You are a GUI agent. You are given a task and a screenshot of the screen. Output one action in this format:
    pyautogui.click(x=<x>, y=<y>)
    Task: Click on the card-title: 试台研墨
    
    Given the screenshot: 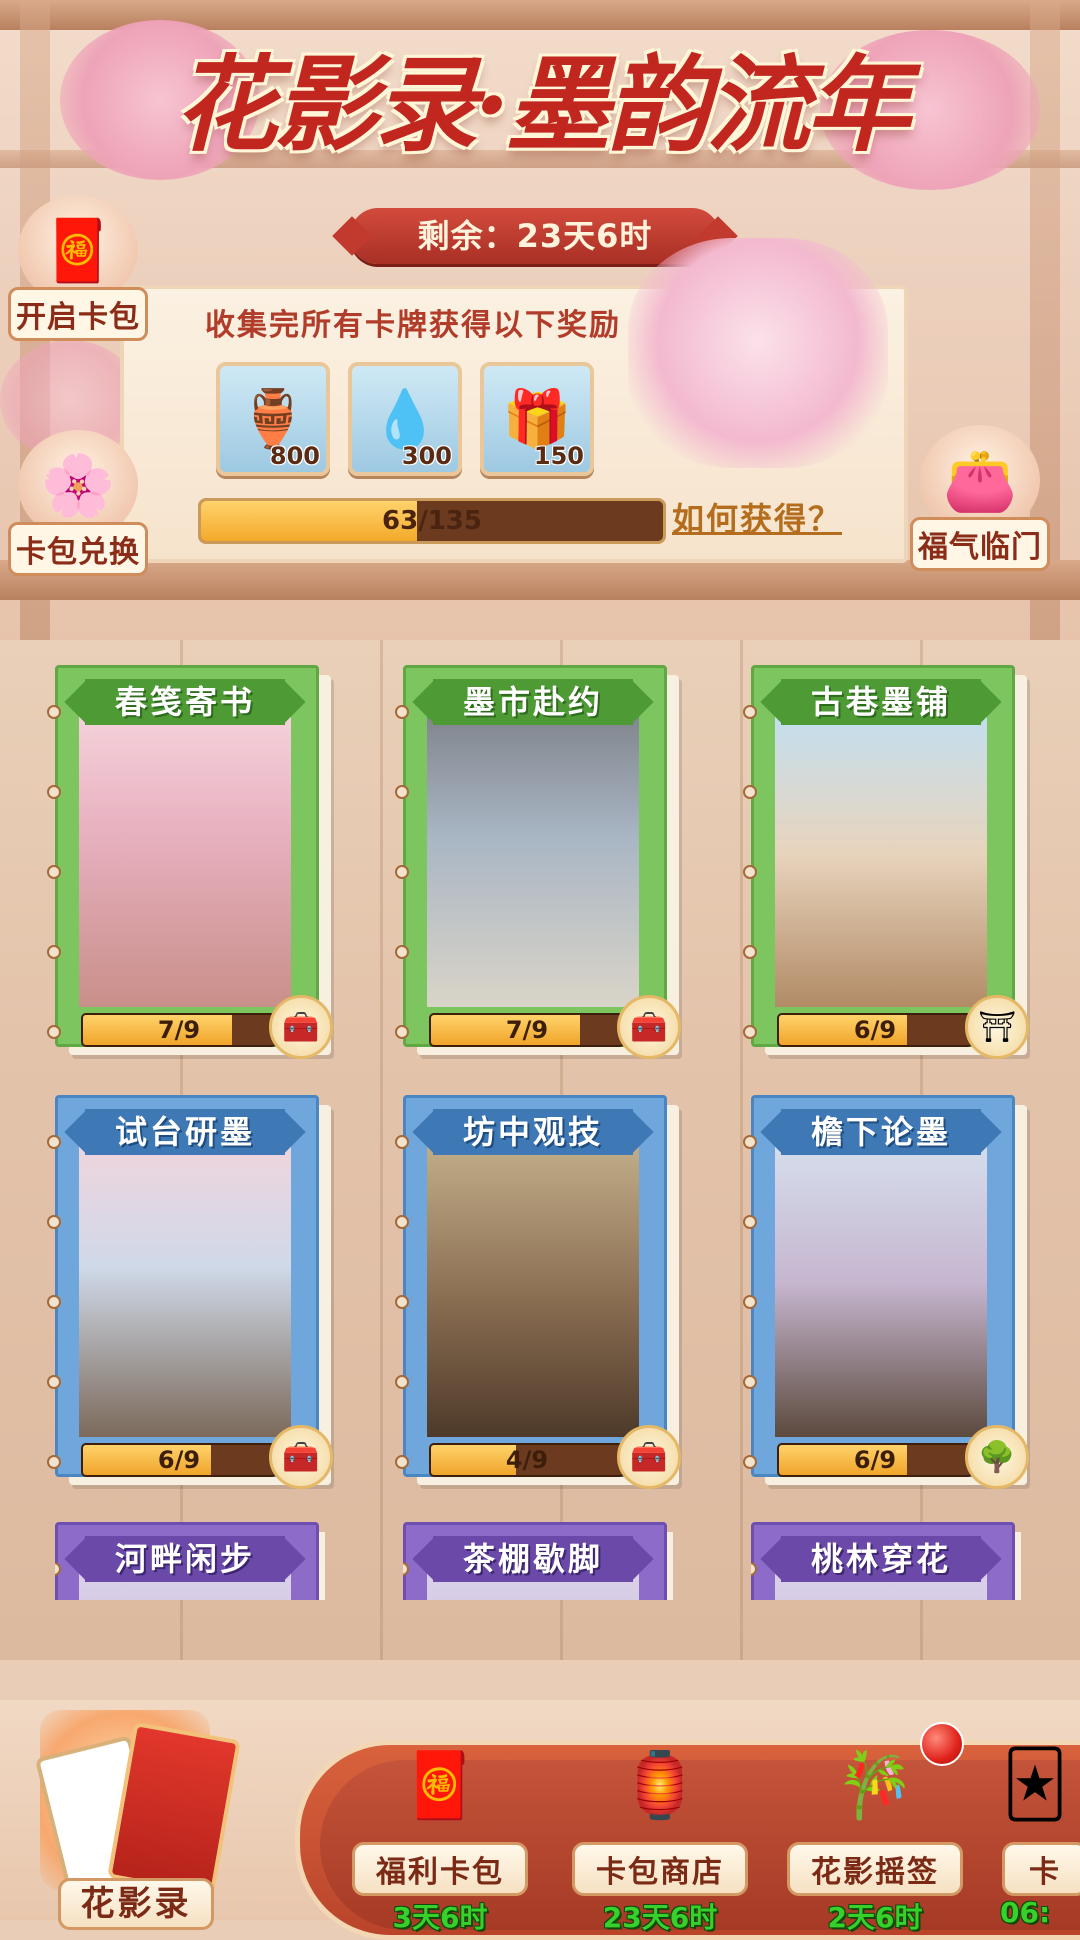 What is the action you would take?
    pyautogui.click(x=185, y=1132)
    